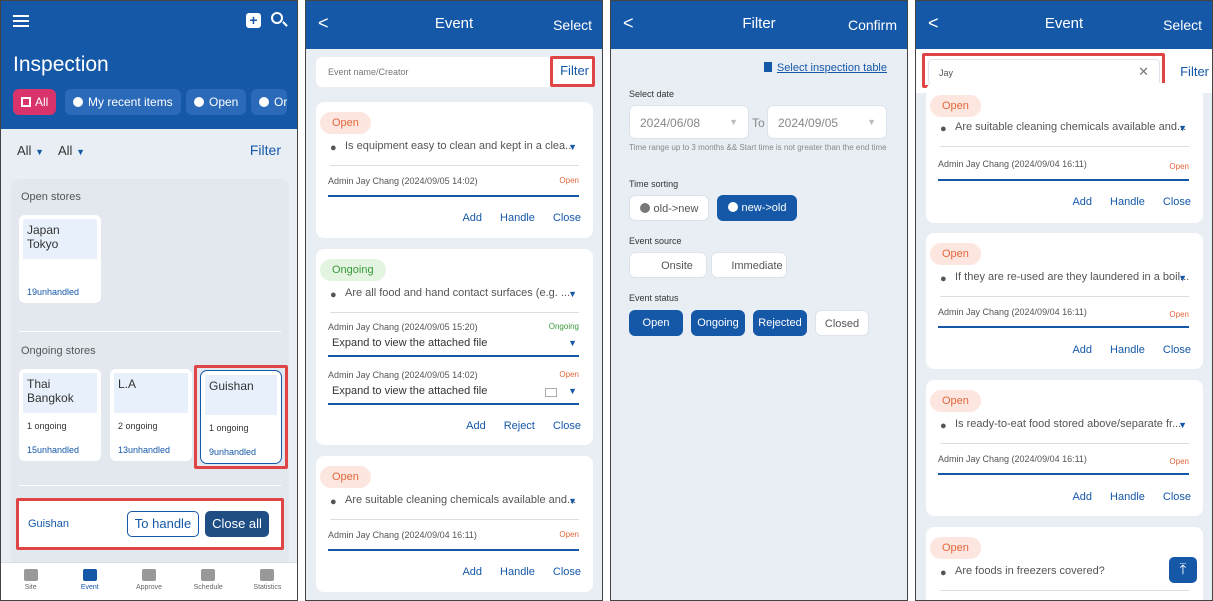 The width and height of the screenshot is (1213, 601). Describe the element at coordinates (148, 581) in the screenshot. I see `nav-approve: Approve` at that location.